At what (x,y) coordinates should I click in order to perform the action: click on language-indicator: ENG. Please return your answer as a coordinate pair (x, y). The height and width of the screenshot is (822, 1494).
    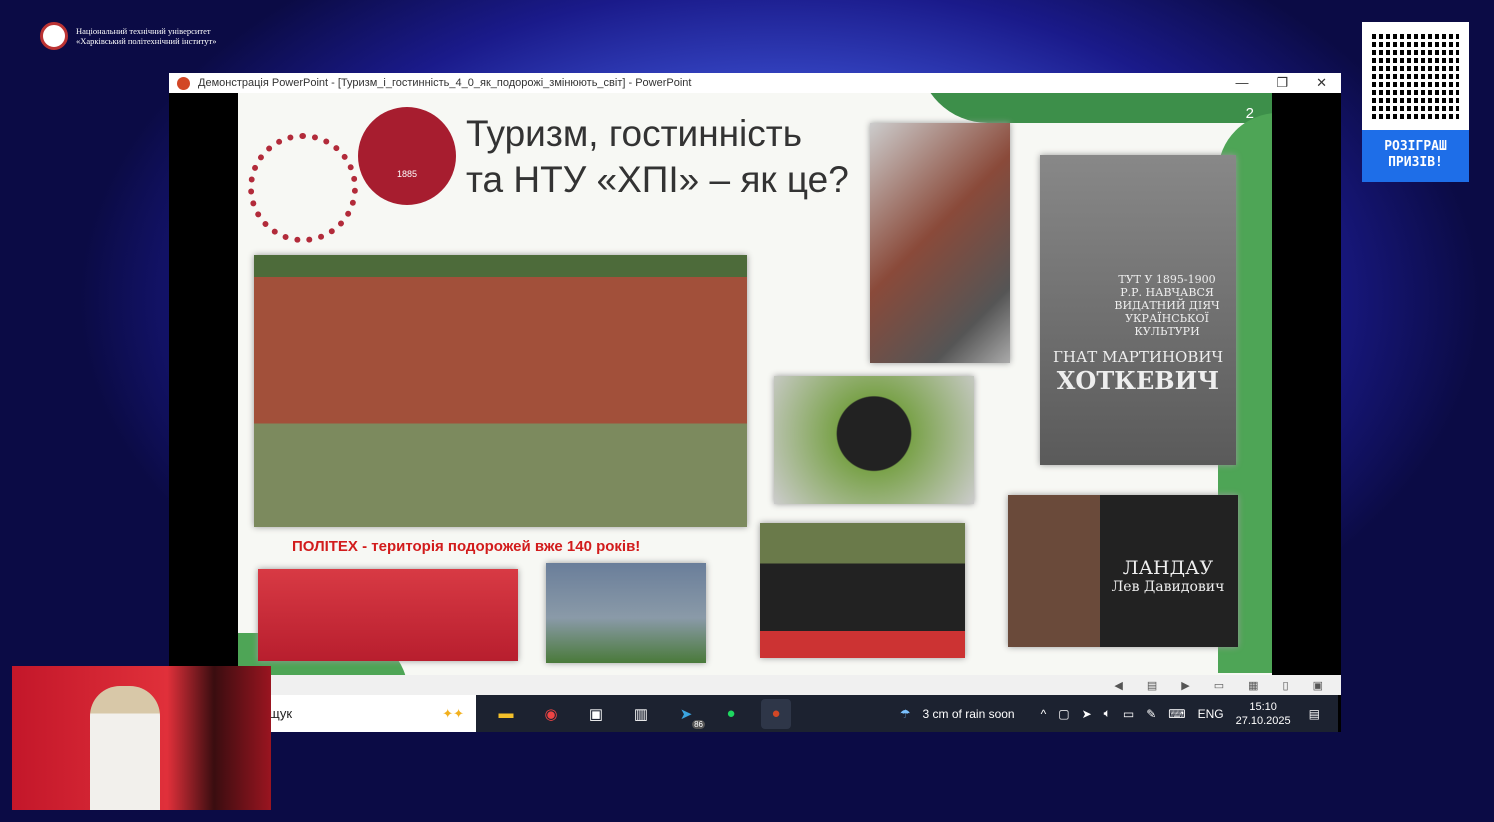
    Looking at the image, I should click on (1211, 714).